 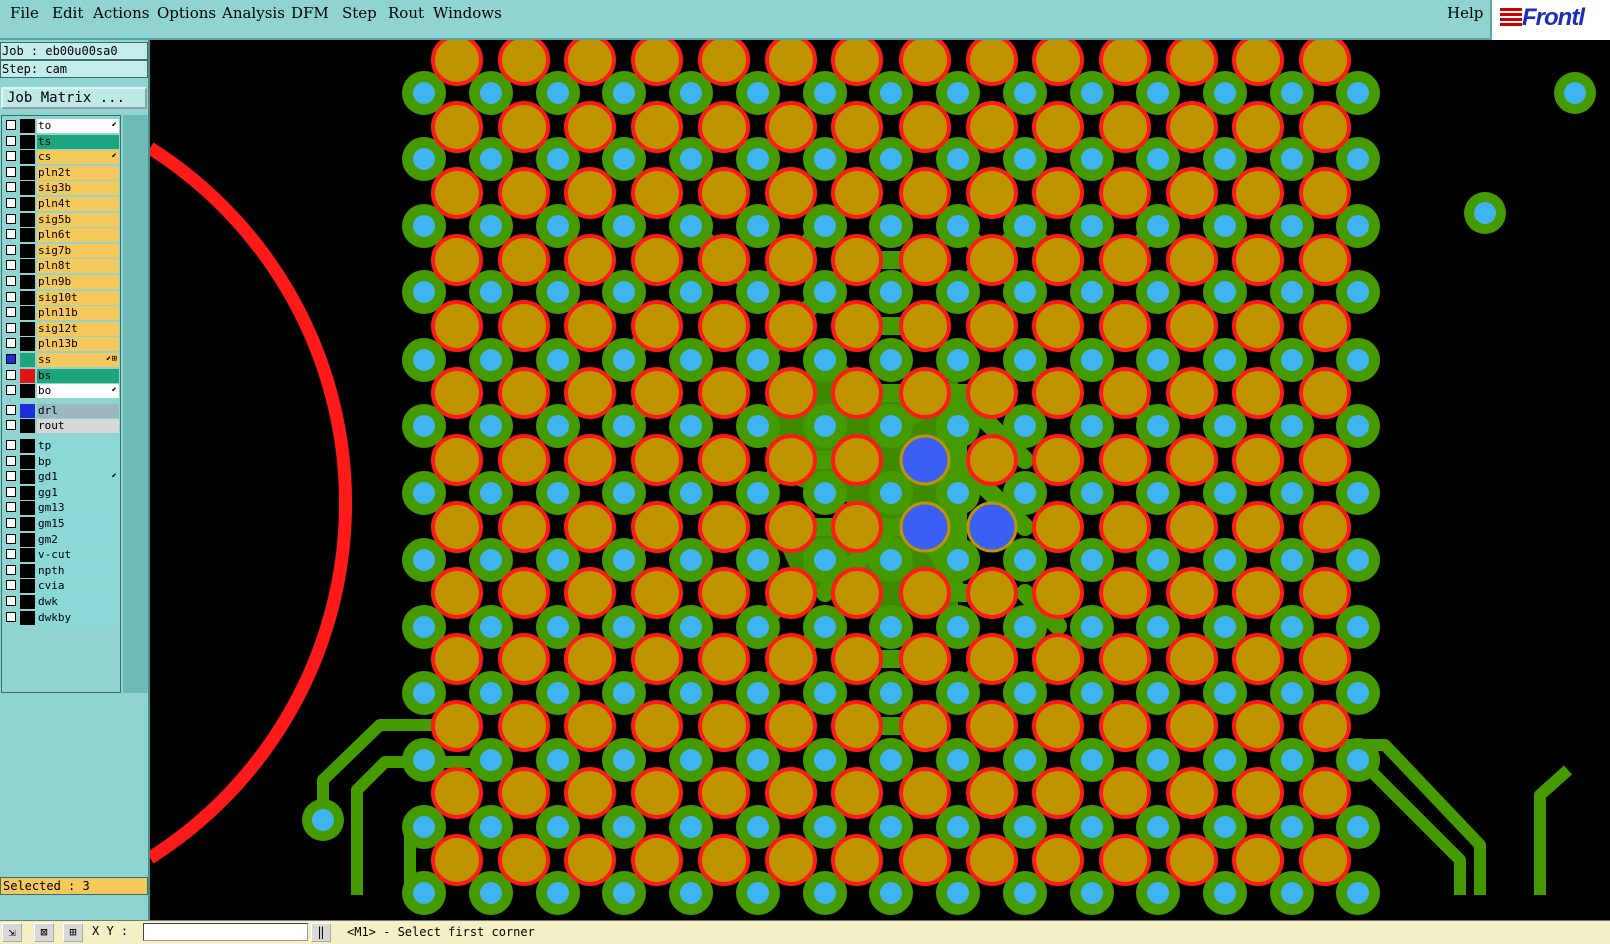 What do you see at coordinates (78, 328) in the screenshot?
I see `layer-name: sig12t` at bounding box center [78, 328].